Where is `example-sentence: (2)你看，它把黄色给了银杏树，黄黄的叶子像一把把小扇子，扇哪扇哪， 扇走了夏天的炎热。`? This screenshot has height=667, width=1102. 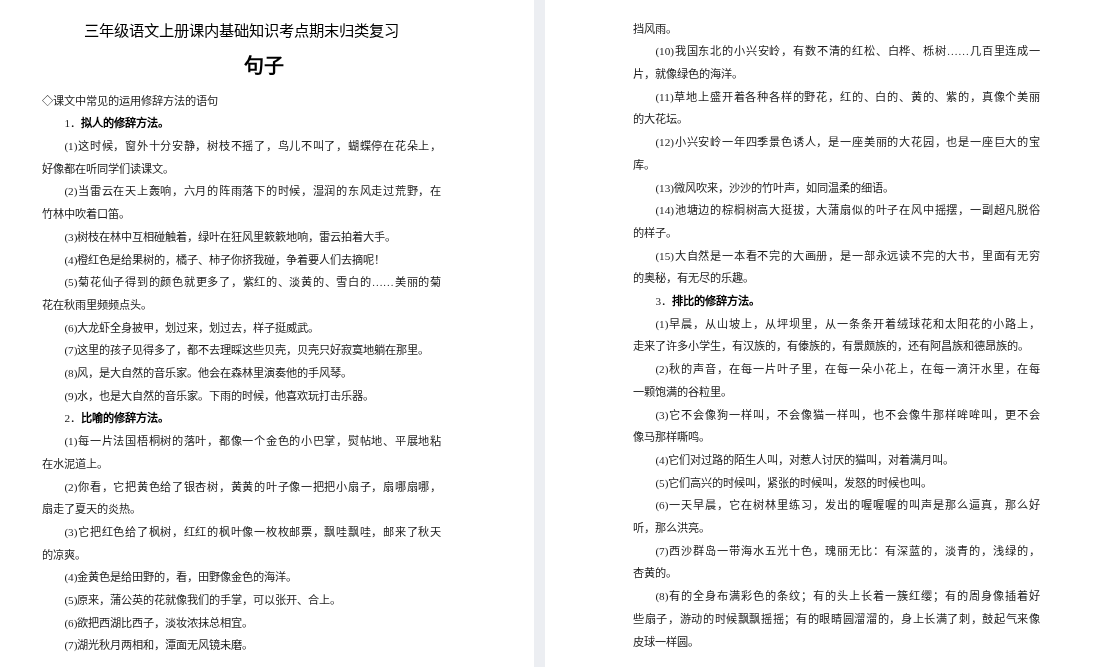 example-sentence: (2)你看，它把黄色给了银杏树，黄黄的叶子像一把把小扇子，扇哪扇哪， 扇走了夏天的炎热。 is located at coordinates (241, 498).